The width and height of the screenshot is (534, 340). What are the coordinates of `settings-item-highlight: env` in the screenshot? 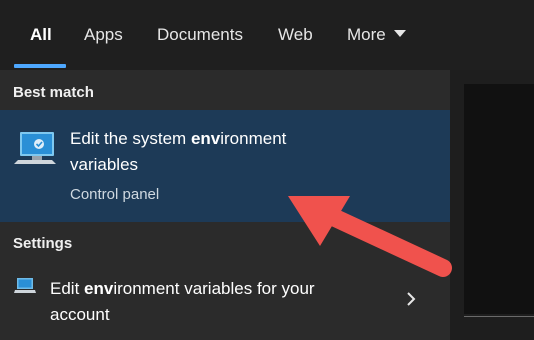 It's located at (99, 288).